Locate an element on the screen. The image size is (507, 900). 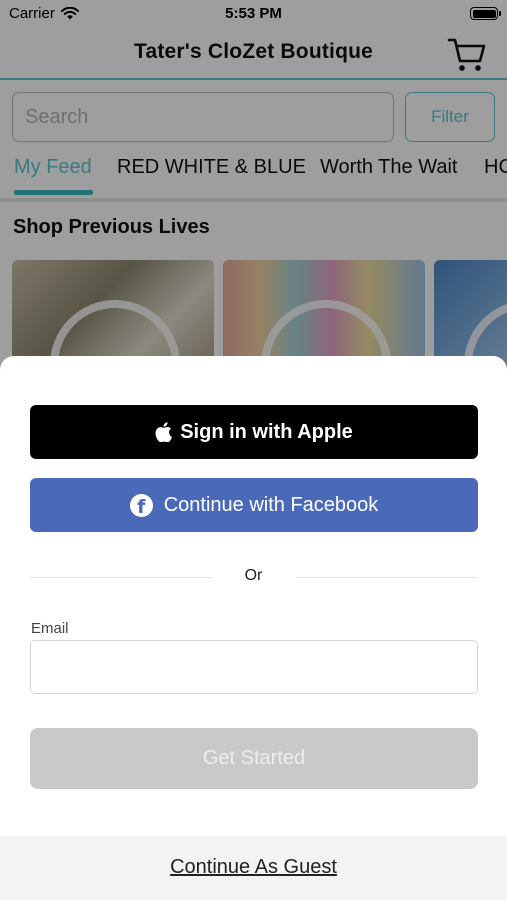
guest-footer: Continue As Guest is located at coordinates (253, 868).